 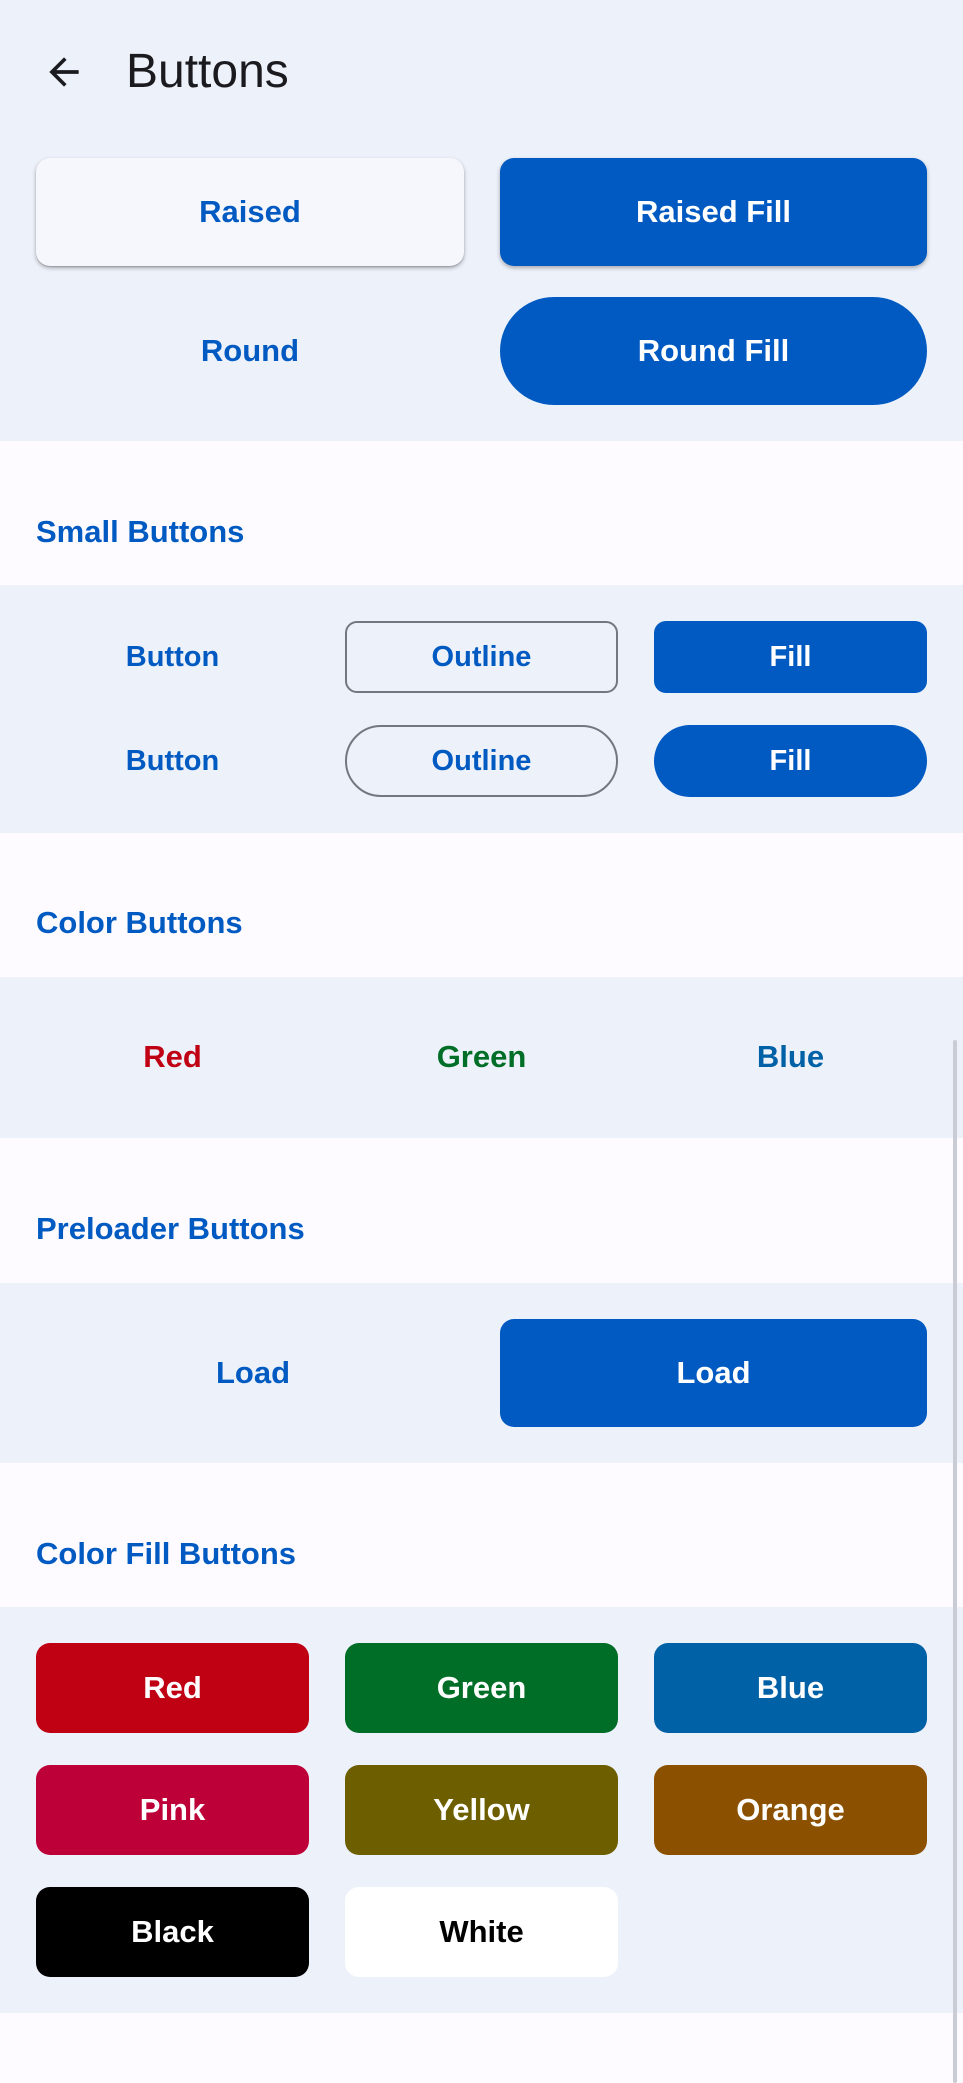 I want to click on raised-fill-button: Raised Fill, so click(x=713, y=212).